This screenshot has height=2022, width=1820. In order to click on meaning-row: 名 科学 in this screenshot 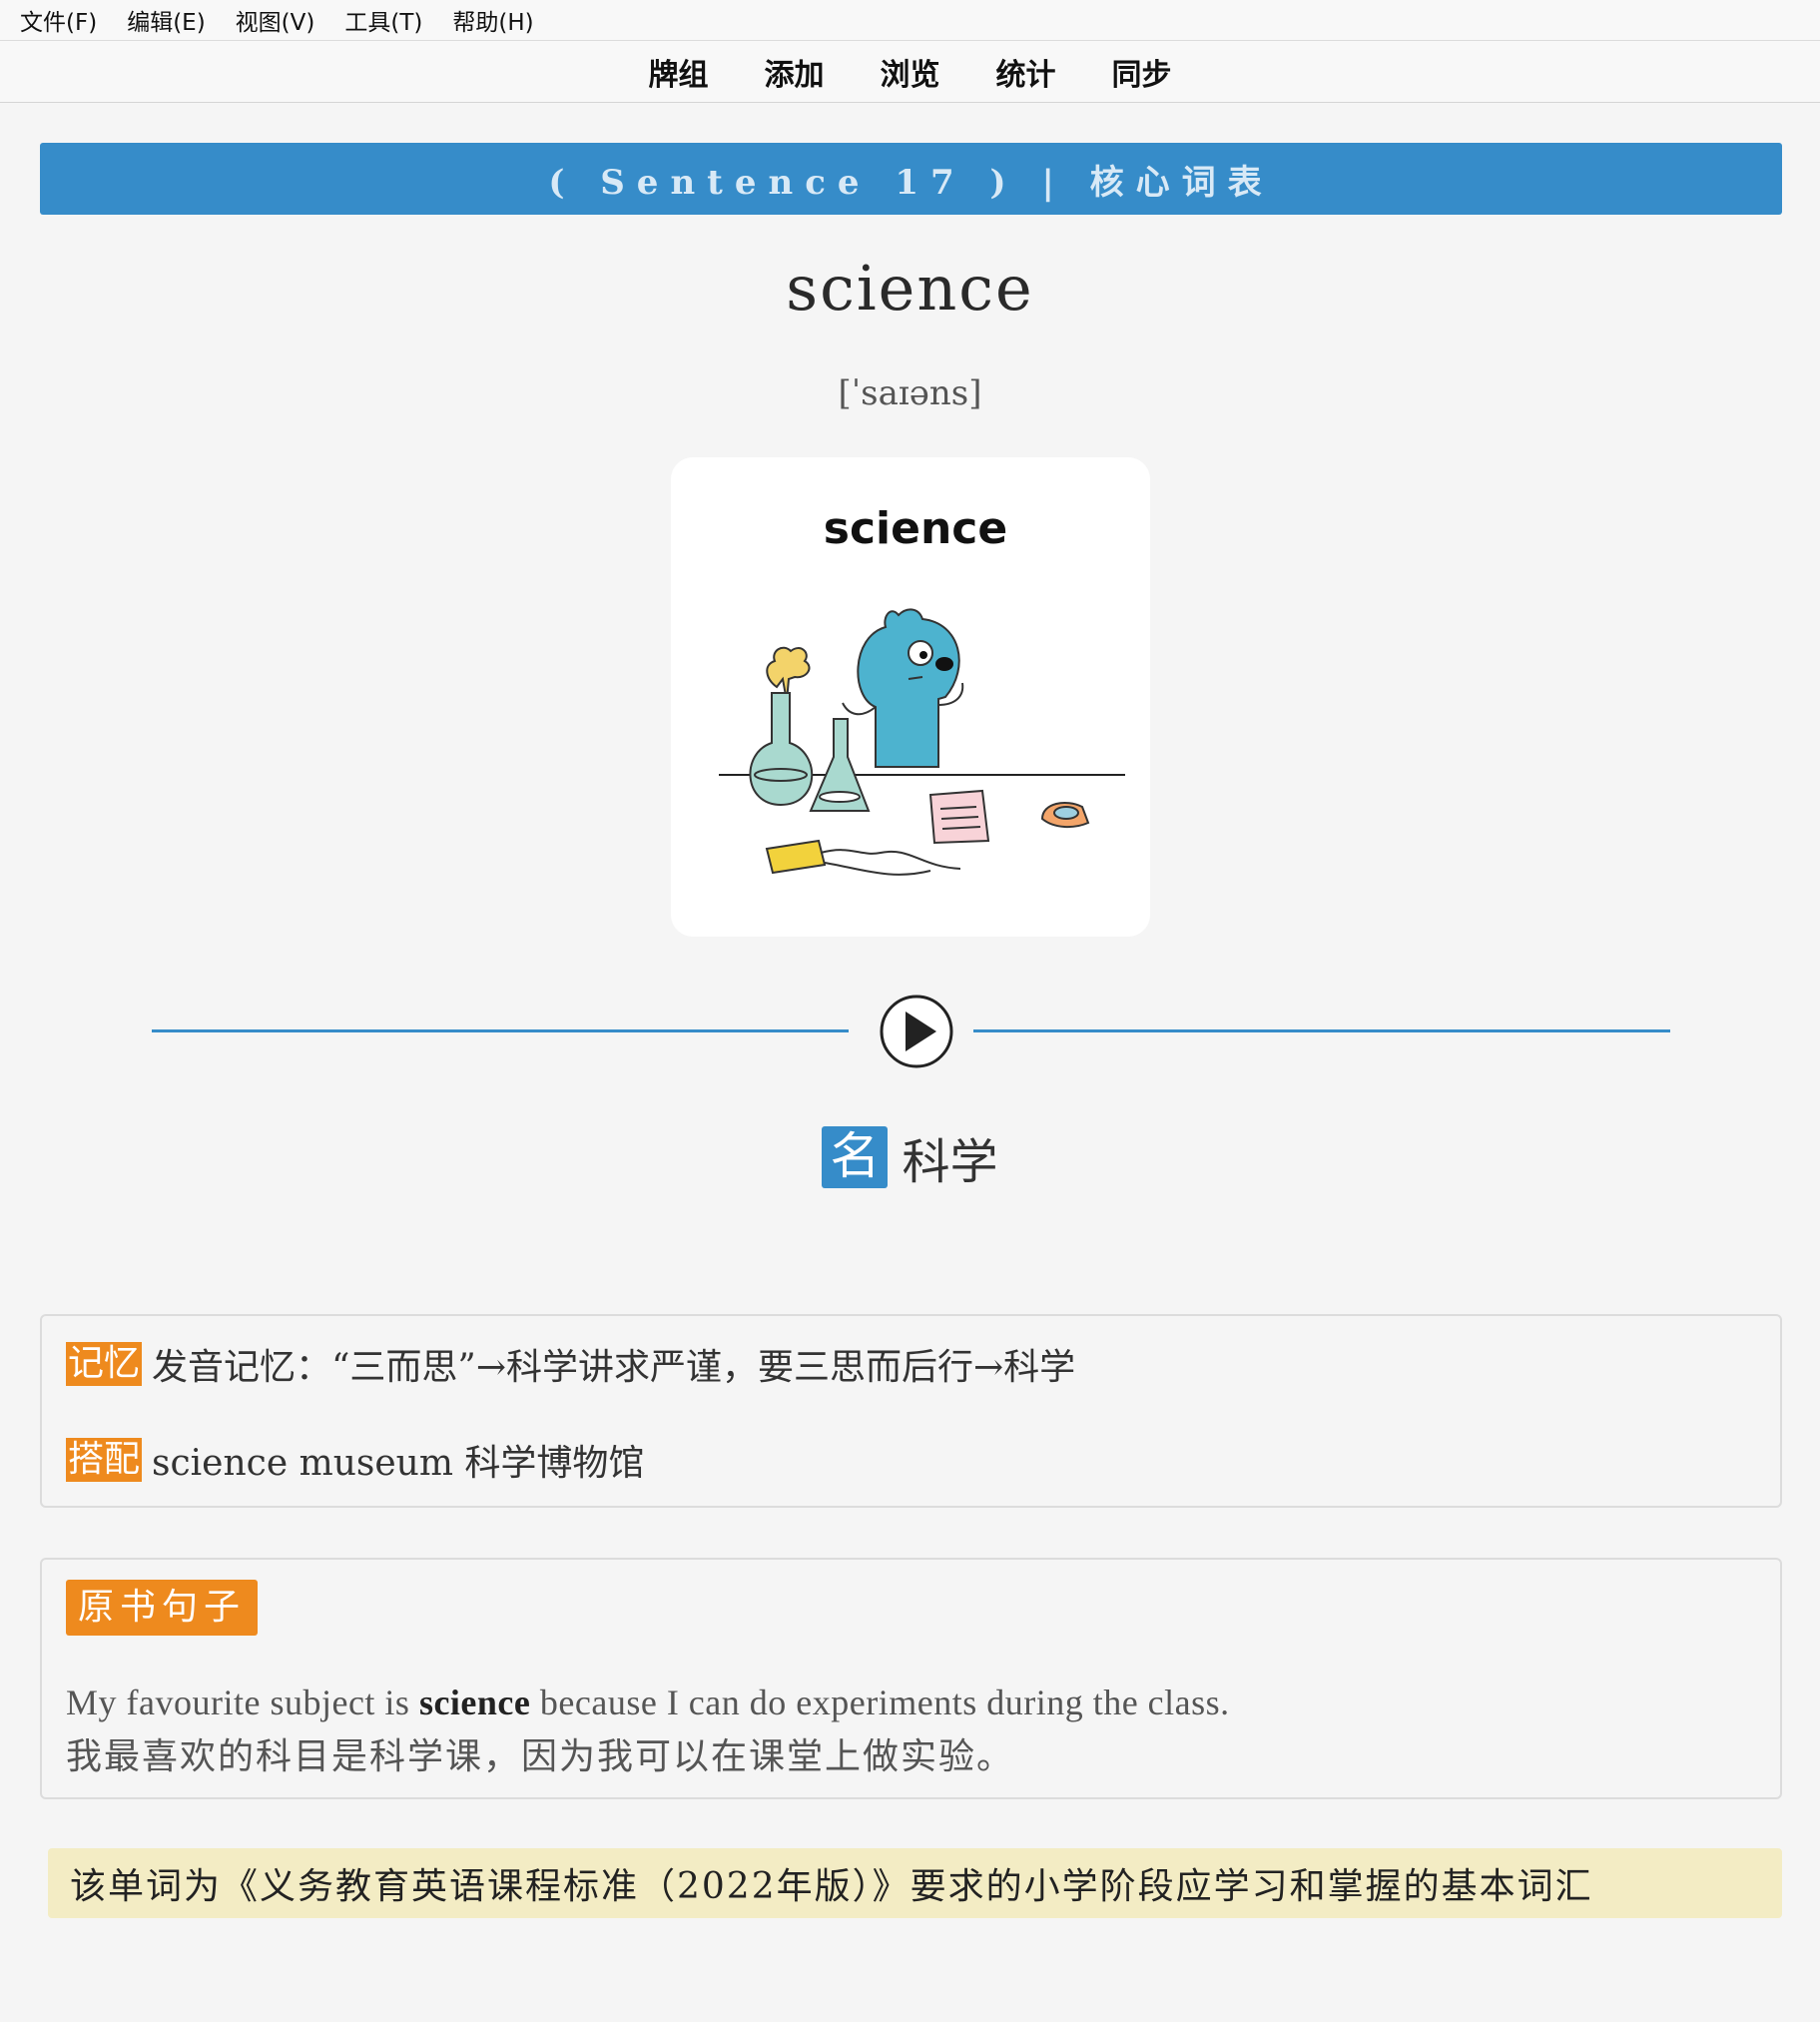, I will do `click(910, 1157)`.